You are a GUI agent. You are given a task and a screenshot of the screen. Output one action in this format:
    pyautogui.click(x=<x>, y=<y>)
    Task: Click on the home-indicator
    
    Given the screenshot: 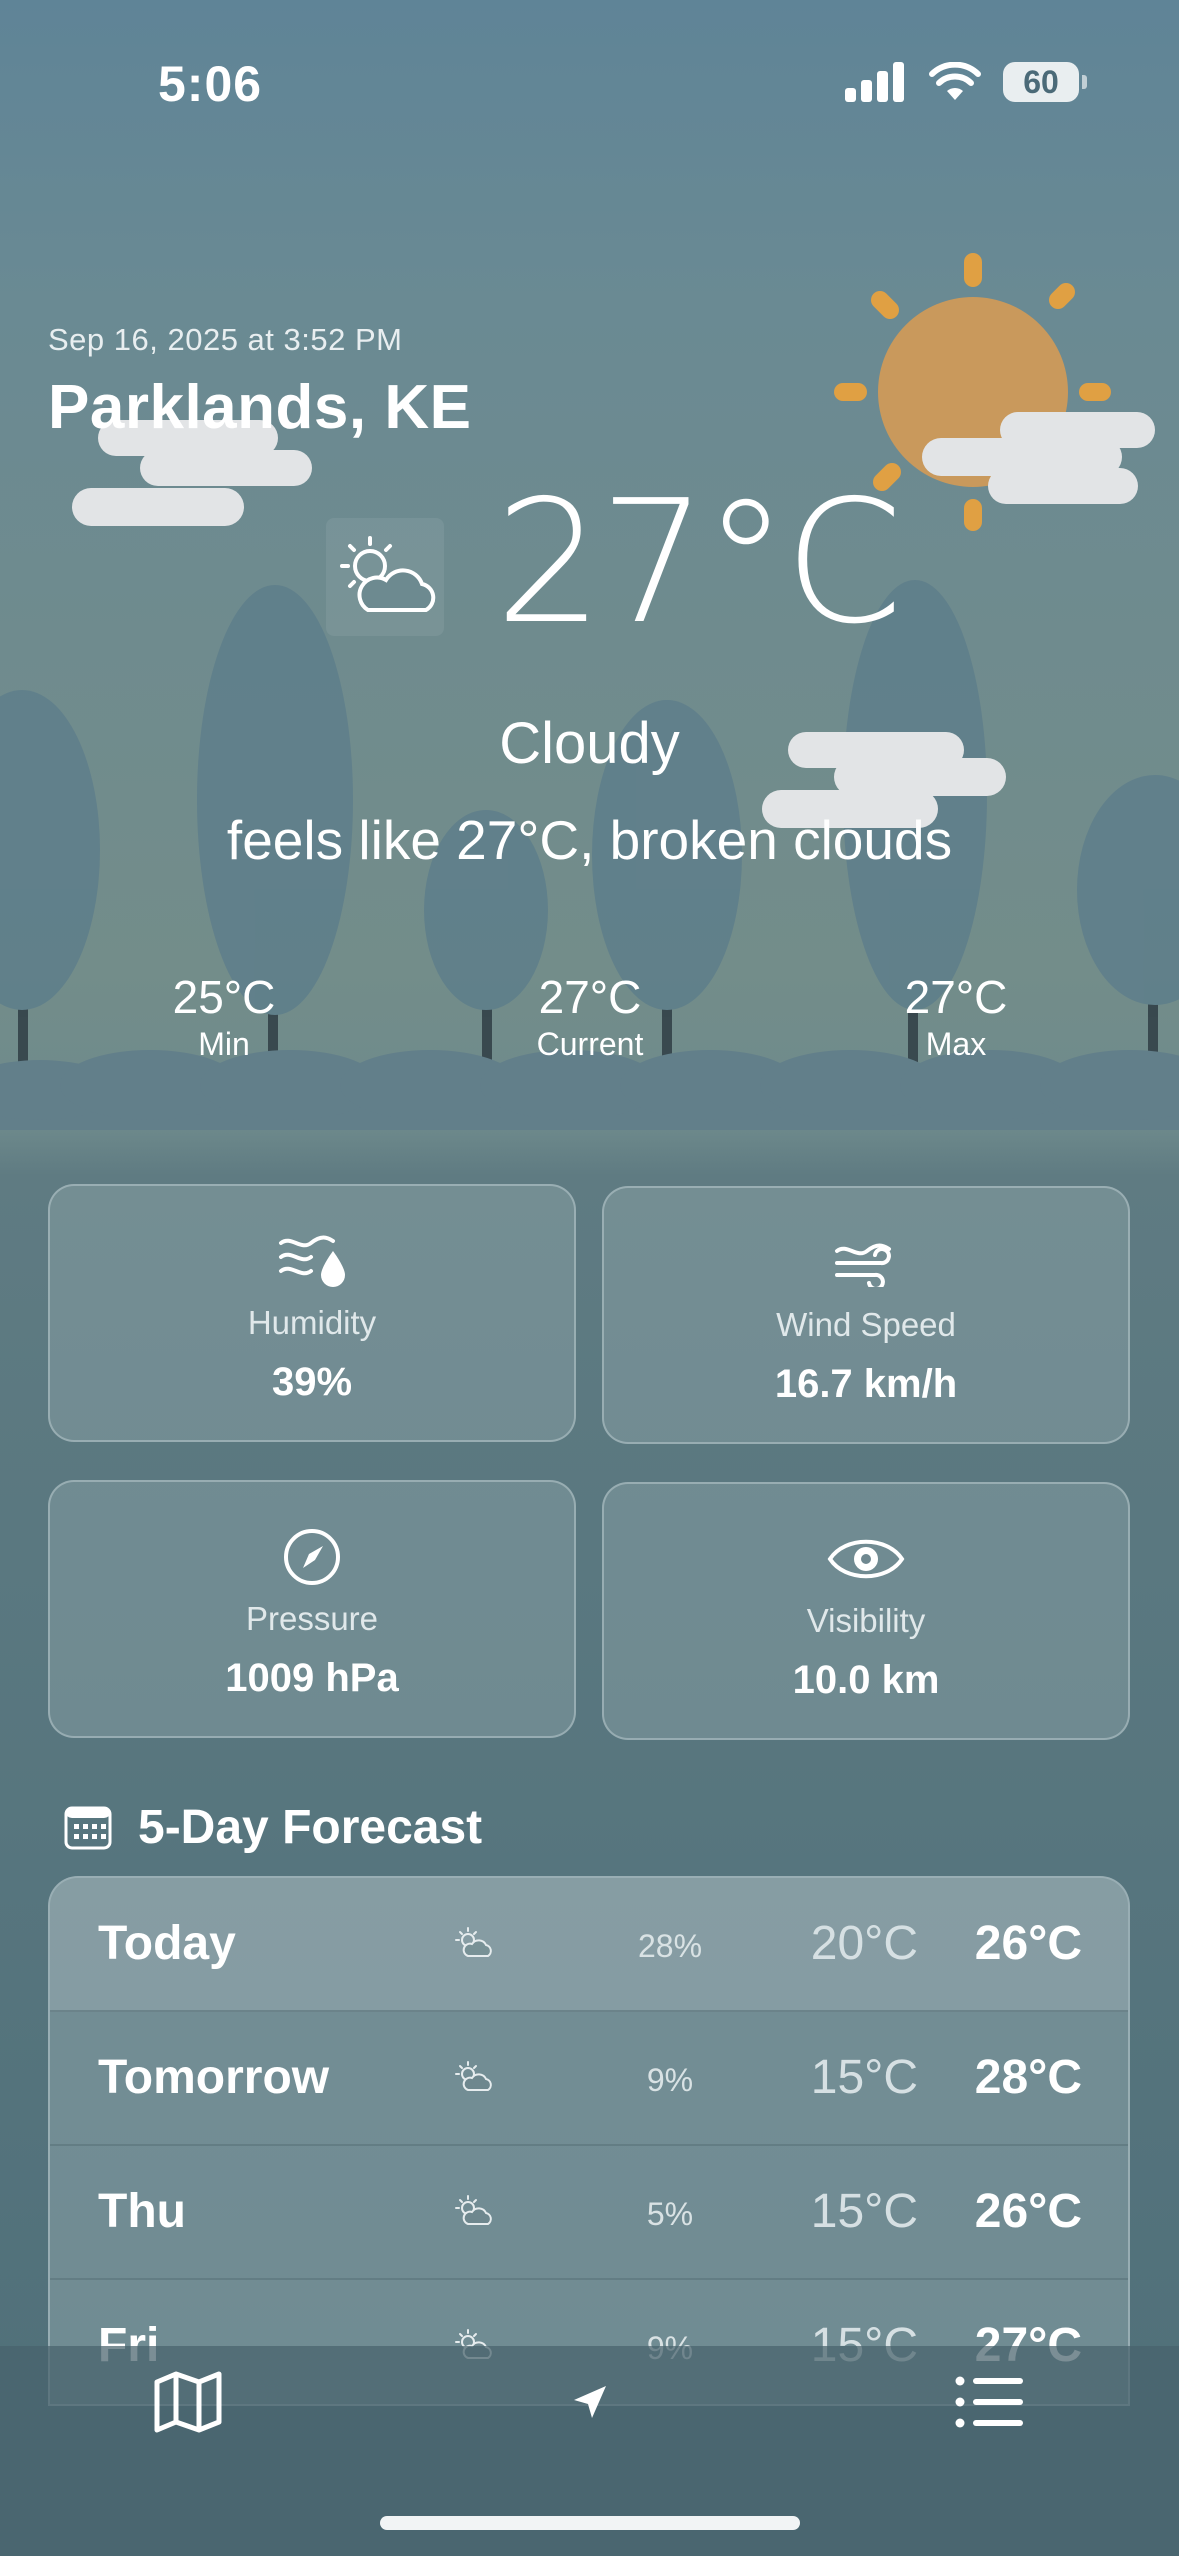 What is the action you would take?
    pyautogui.click(x=590, y=2523)
    